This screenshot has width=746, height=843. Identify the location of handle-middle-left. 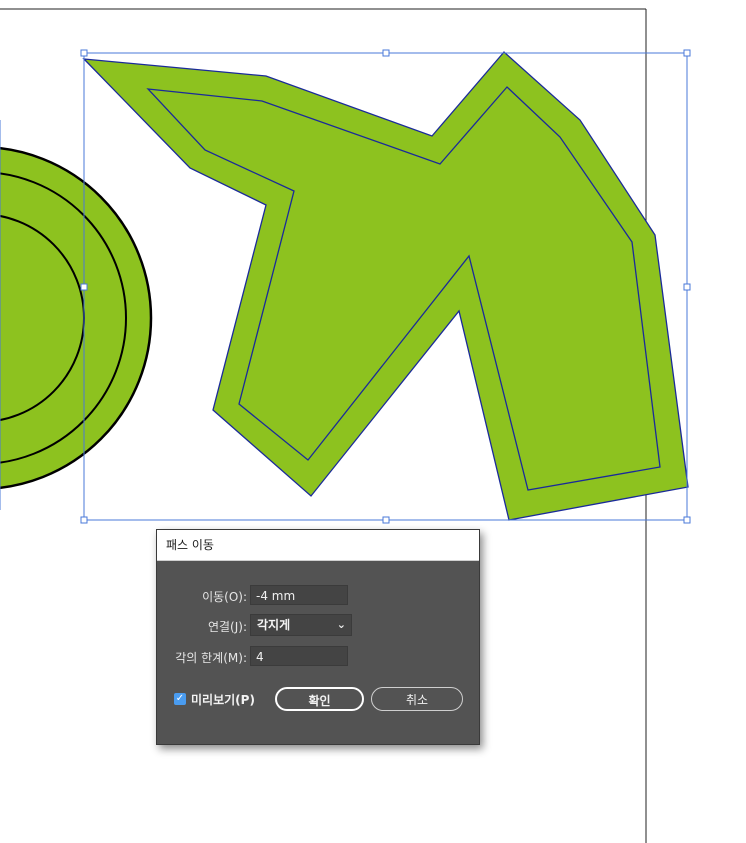
(84, 287).